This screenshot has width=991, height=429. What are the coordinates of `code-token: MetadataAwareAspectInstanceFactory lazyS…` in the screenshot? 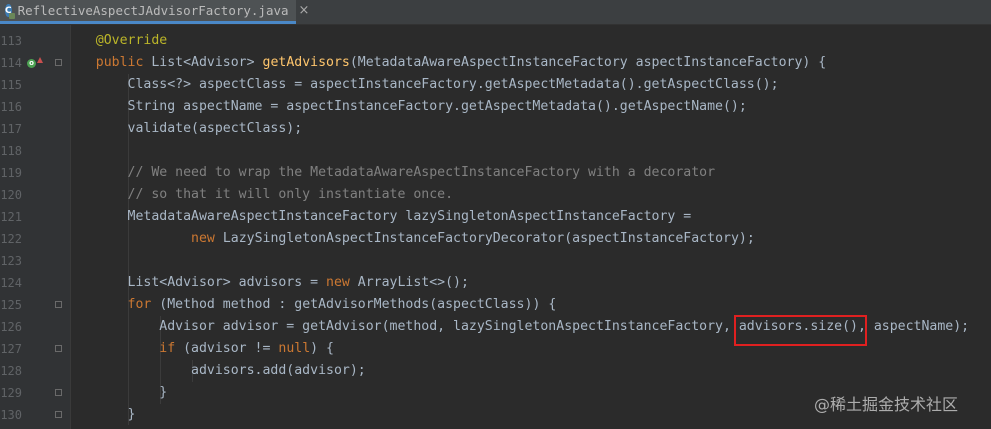 It's located at (378, 216).